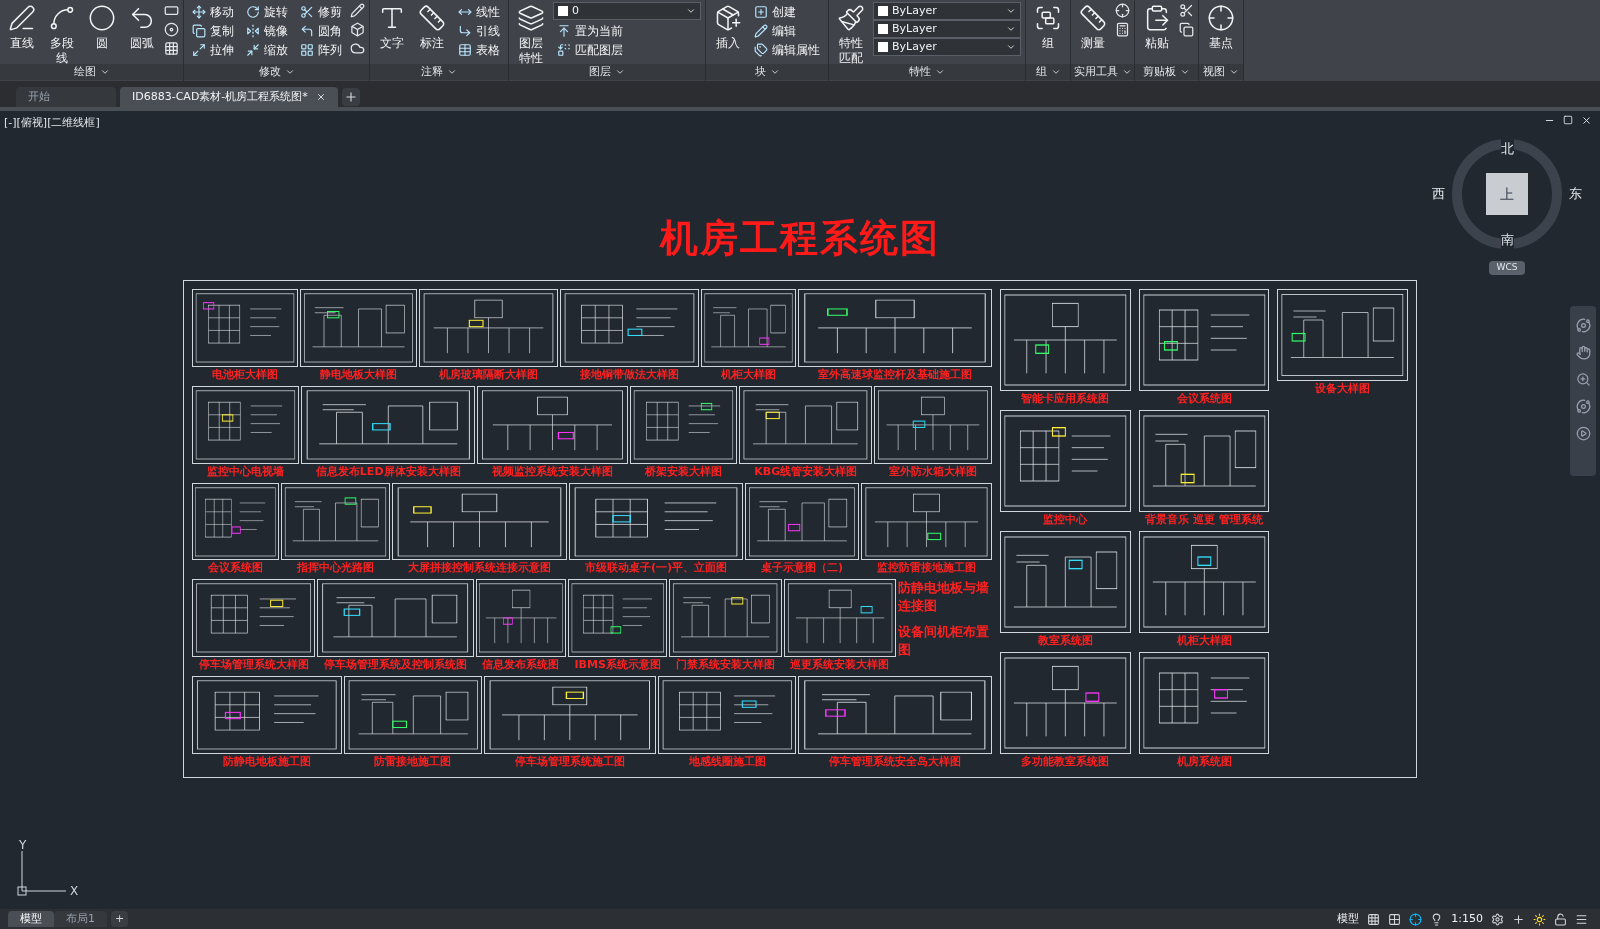 The image size is (1600, 929). What do you see at coordinates (267, 11) in the screenshot?
I see `ribbon-tool-button: 旋转` at bounding box center [267, 11].